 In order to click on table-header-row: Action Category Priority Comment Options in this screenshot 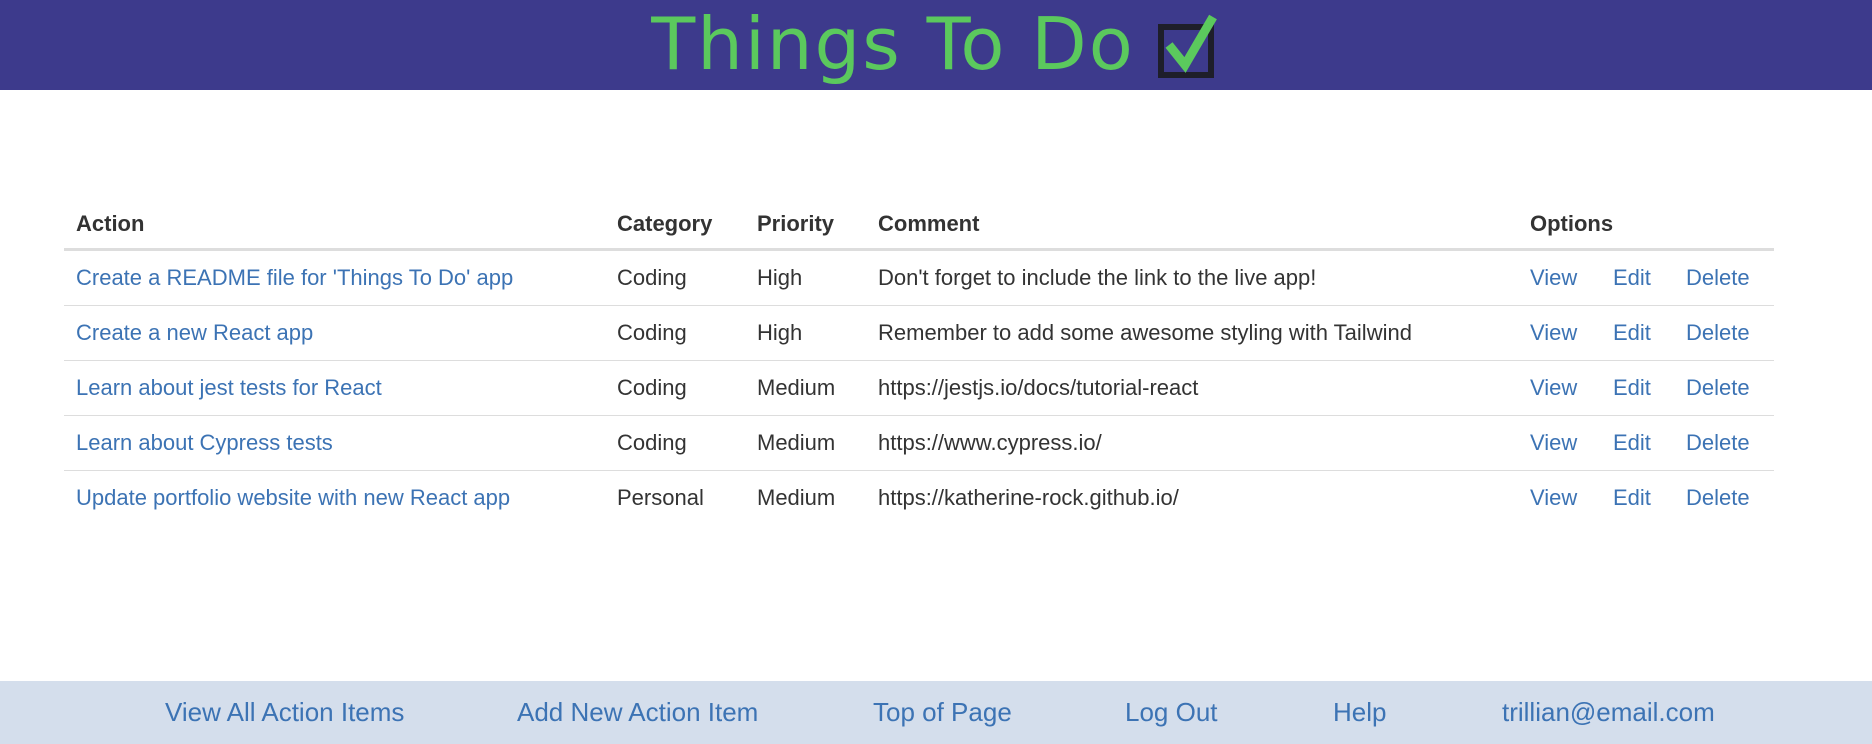, I will do `click(919, 225)`.